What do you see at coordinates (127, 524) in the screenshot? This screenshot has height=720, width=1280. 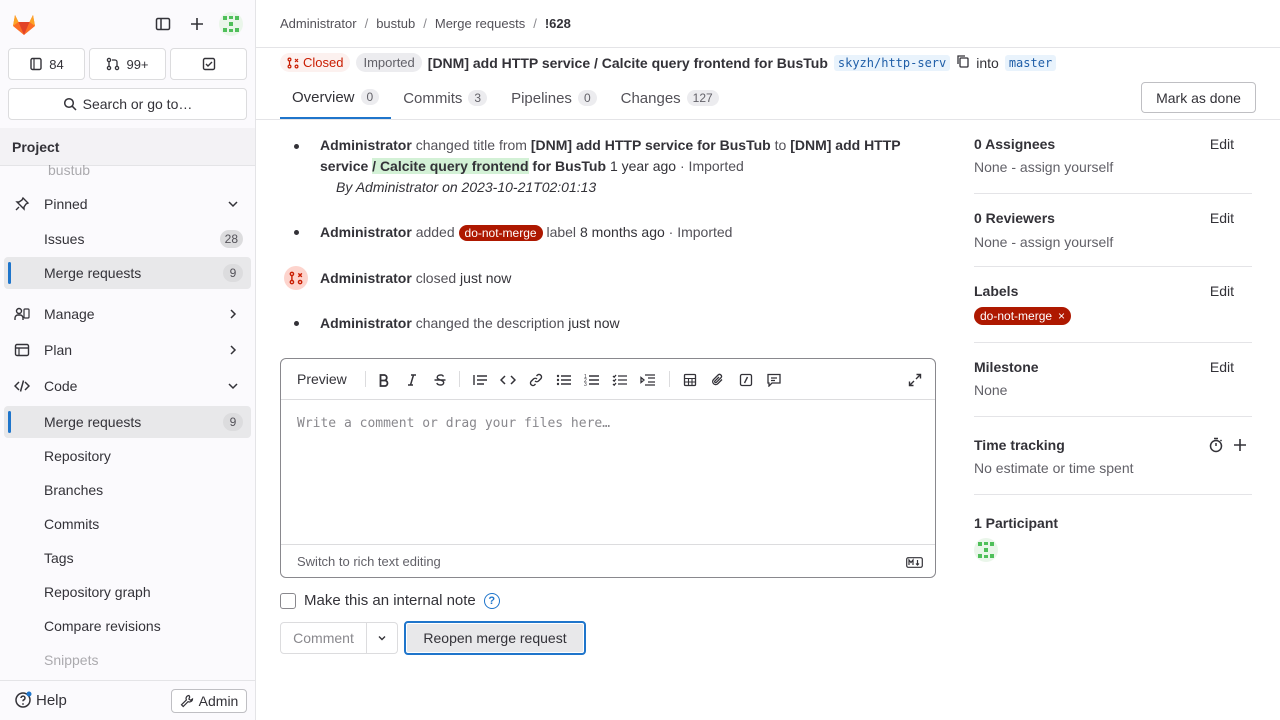 I see `sidebar-item-commits: Commits` at bounding box center [127, 524].